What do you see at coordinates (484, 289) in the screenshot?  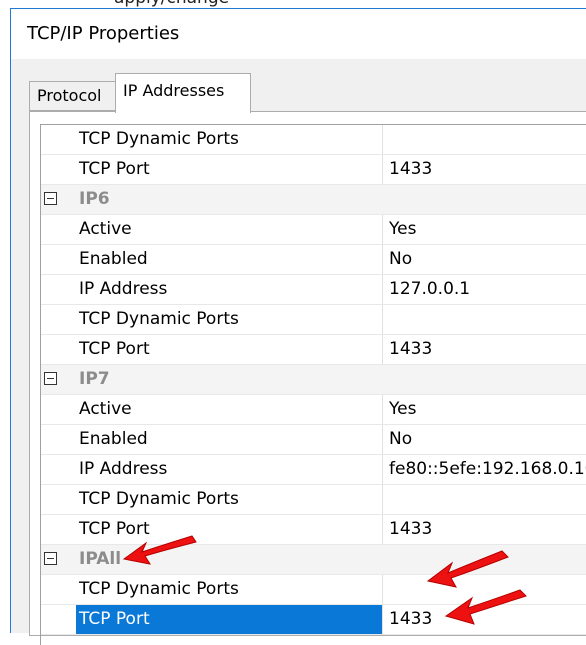 I see `property-value: 127.0.0.1` at bounding box center [484, 289].